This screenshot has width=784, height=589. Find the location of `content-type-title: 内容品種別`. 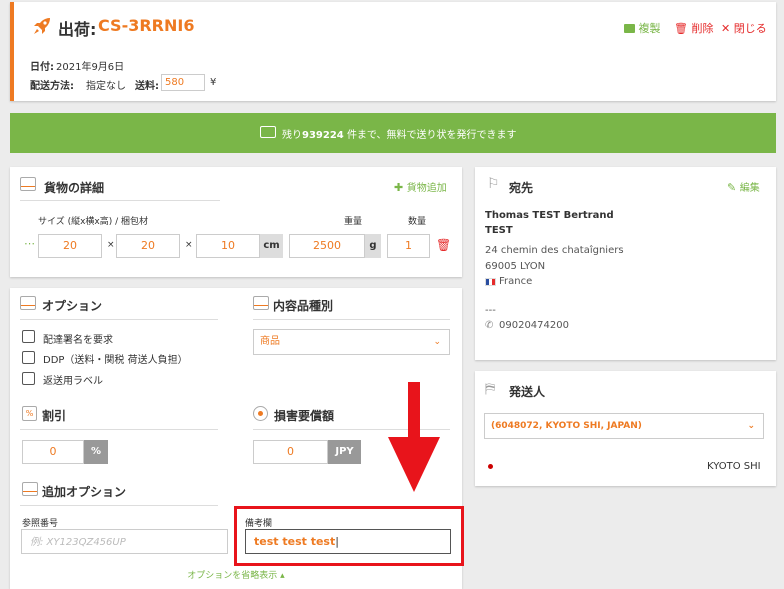

content-type-title: 内容品種別 is located at coordinates (303, 306).